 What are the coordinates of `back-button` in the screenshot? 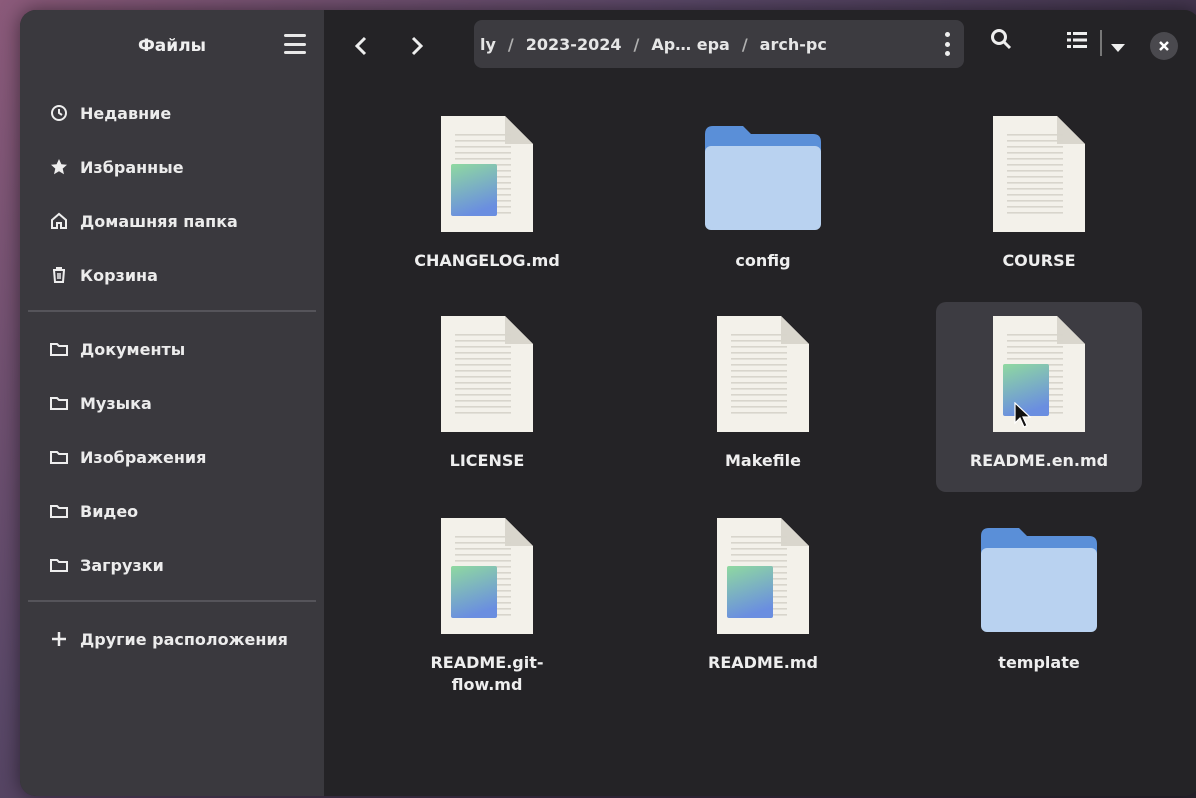 It's located at (361, 46).